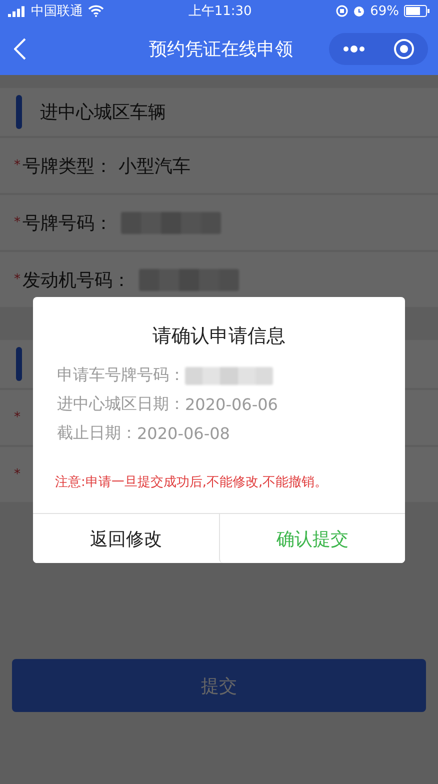 The image size is (438, 784). Describe the element at coordinates (354, 48) in the screenshot. I see `more-icon` at that location.